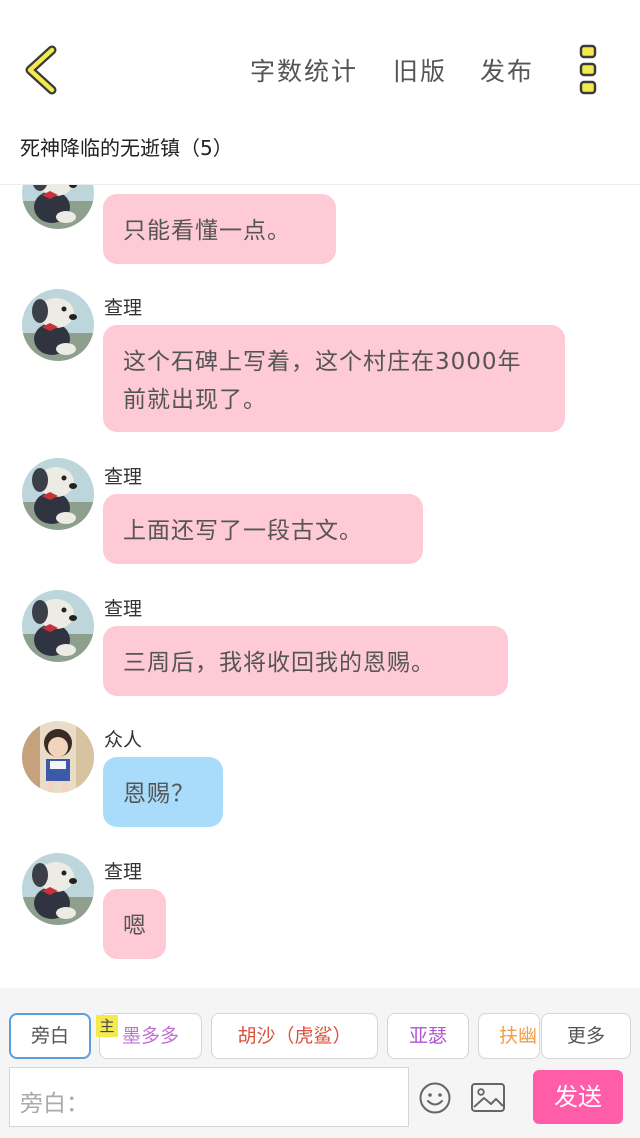 This screenshot has width=640, height=1138. I want to click on composer-panel: 旁白 墨多多 主 胡沙（虎鲨） 亚瑟 扶幽 更多 旁白： 发送, so click(320, 1063).